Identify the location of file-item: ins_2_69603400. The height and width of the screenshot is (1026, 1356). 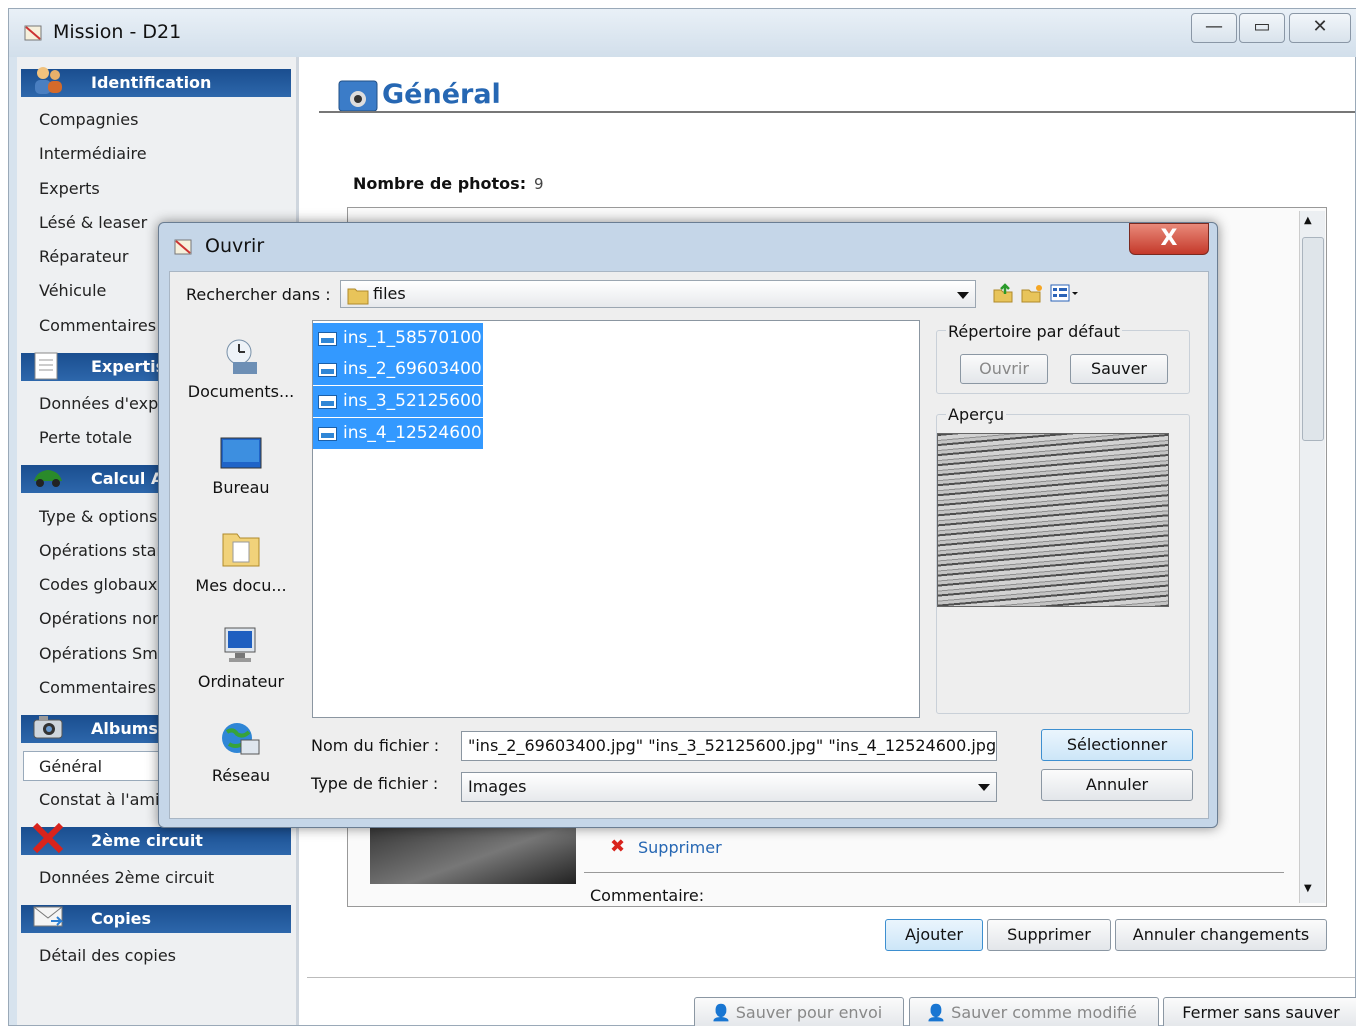
(398, 369).